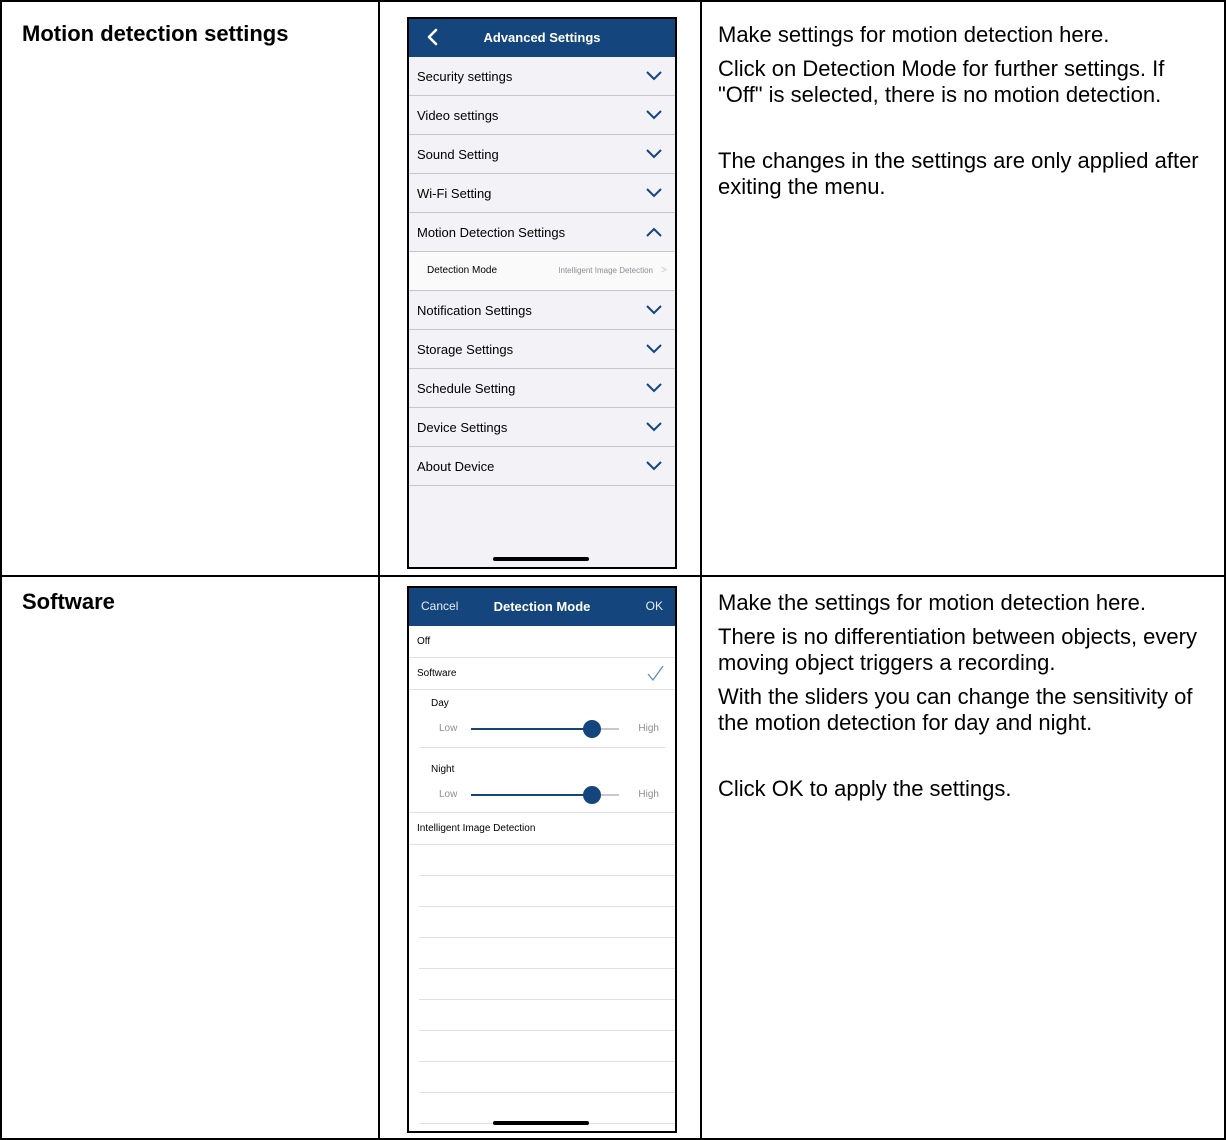 Image resolution: width=1226 pixels, height=1140 pixels. I want to click on settings-item-label: Wi-Fi Setting, so click(454, 193).